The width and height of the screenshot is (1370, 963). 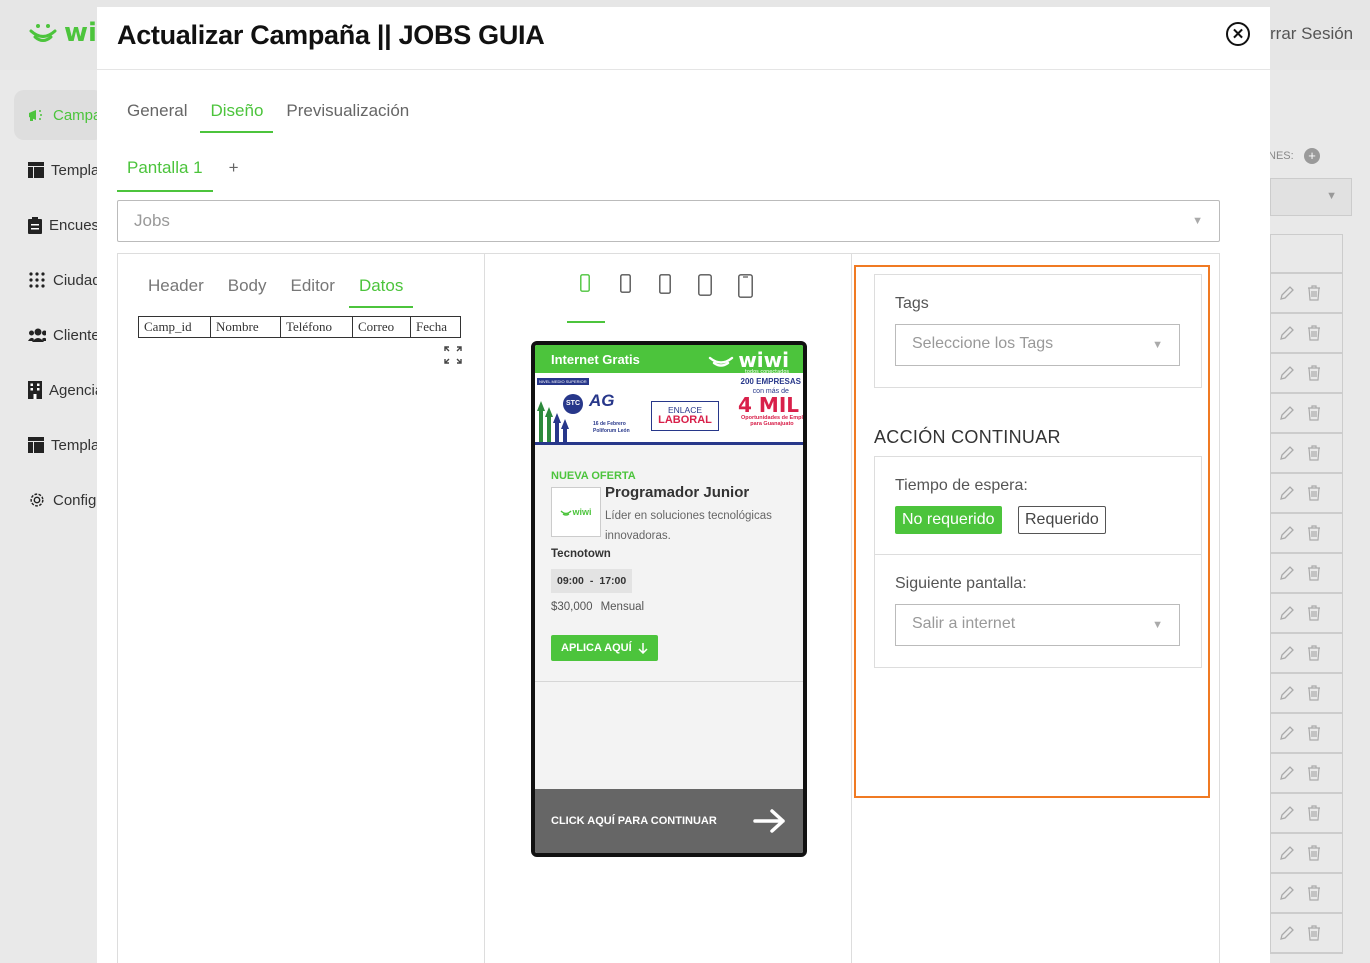 I want to click on banner-stc-logo: STC, so click(x=573, y=404).